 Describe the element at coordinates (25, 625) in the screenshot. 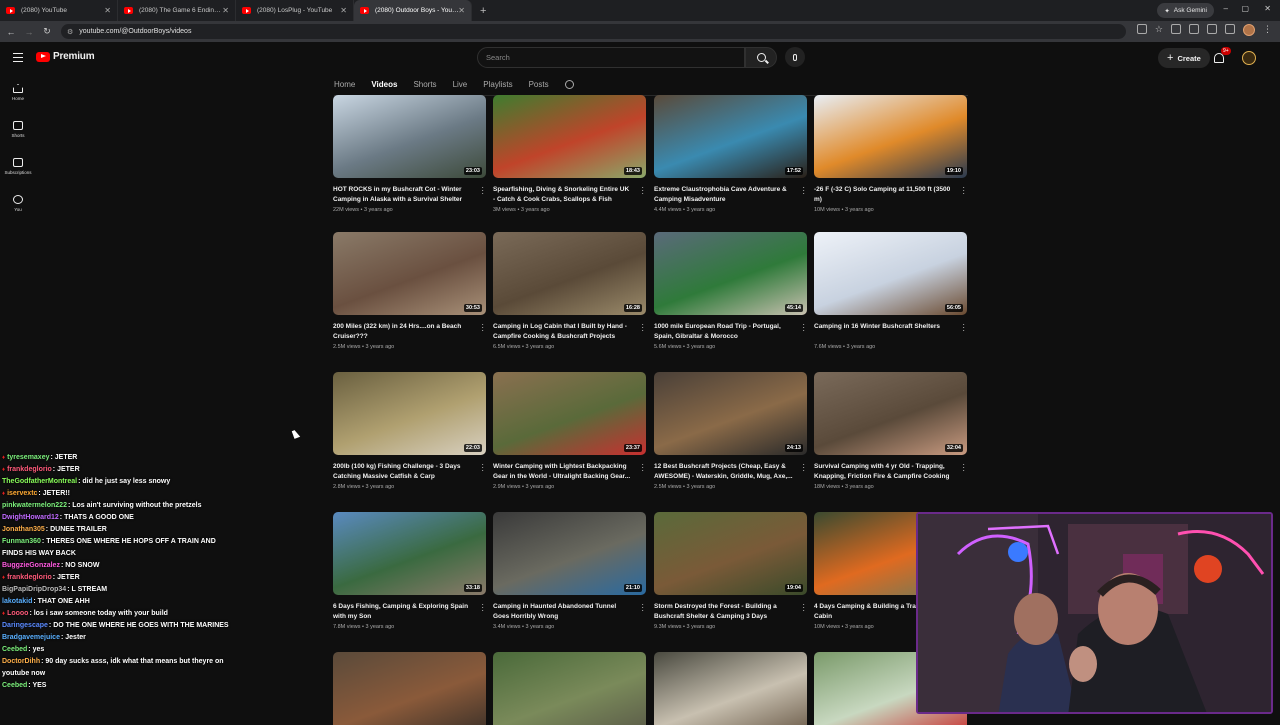

I see `chat-username: Daringescape` at that location.